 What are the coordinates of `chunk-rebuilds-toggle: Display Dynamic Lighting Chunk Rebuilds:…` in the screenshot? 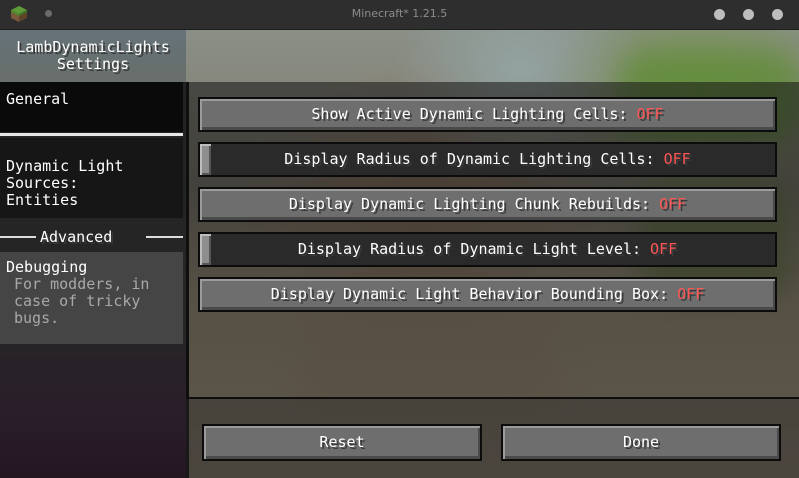 It's located at (487, 204).